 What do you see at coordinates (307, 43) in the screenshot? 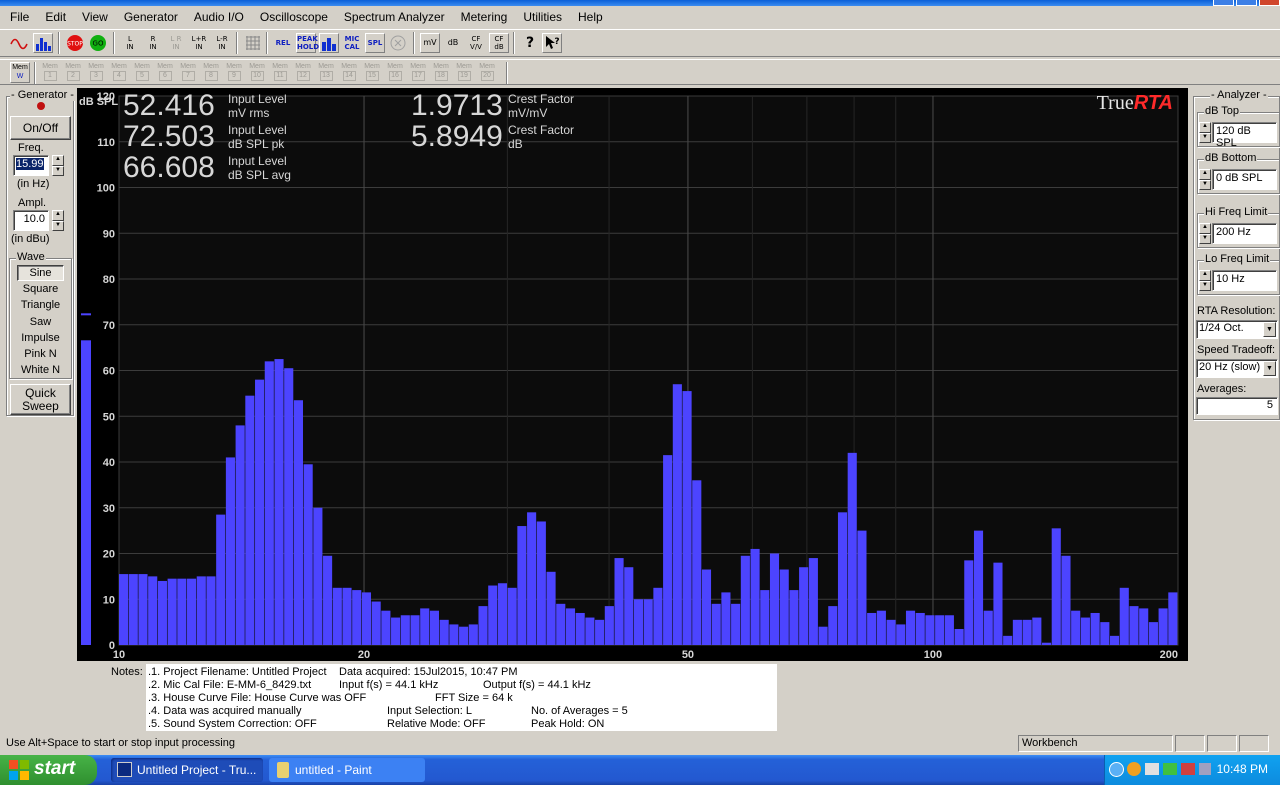
I see `peak-hold-button: PEAK HOLD` at bounding box center [307, 43].